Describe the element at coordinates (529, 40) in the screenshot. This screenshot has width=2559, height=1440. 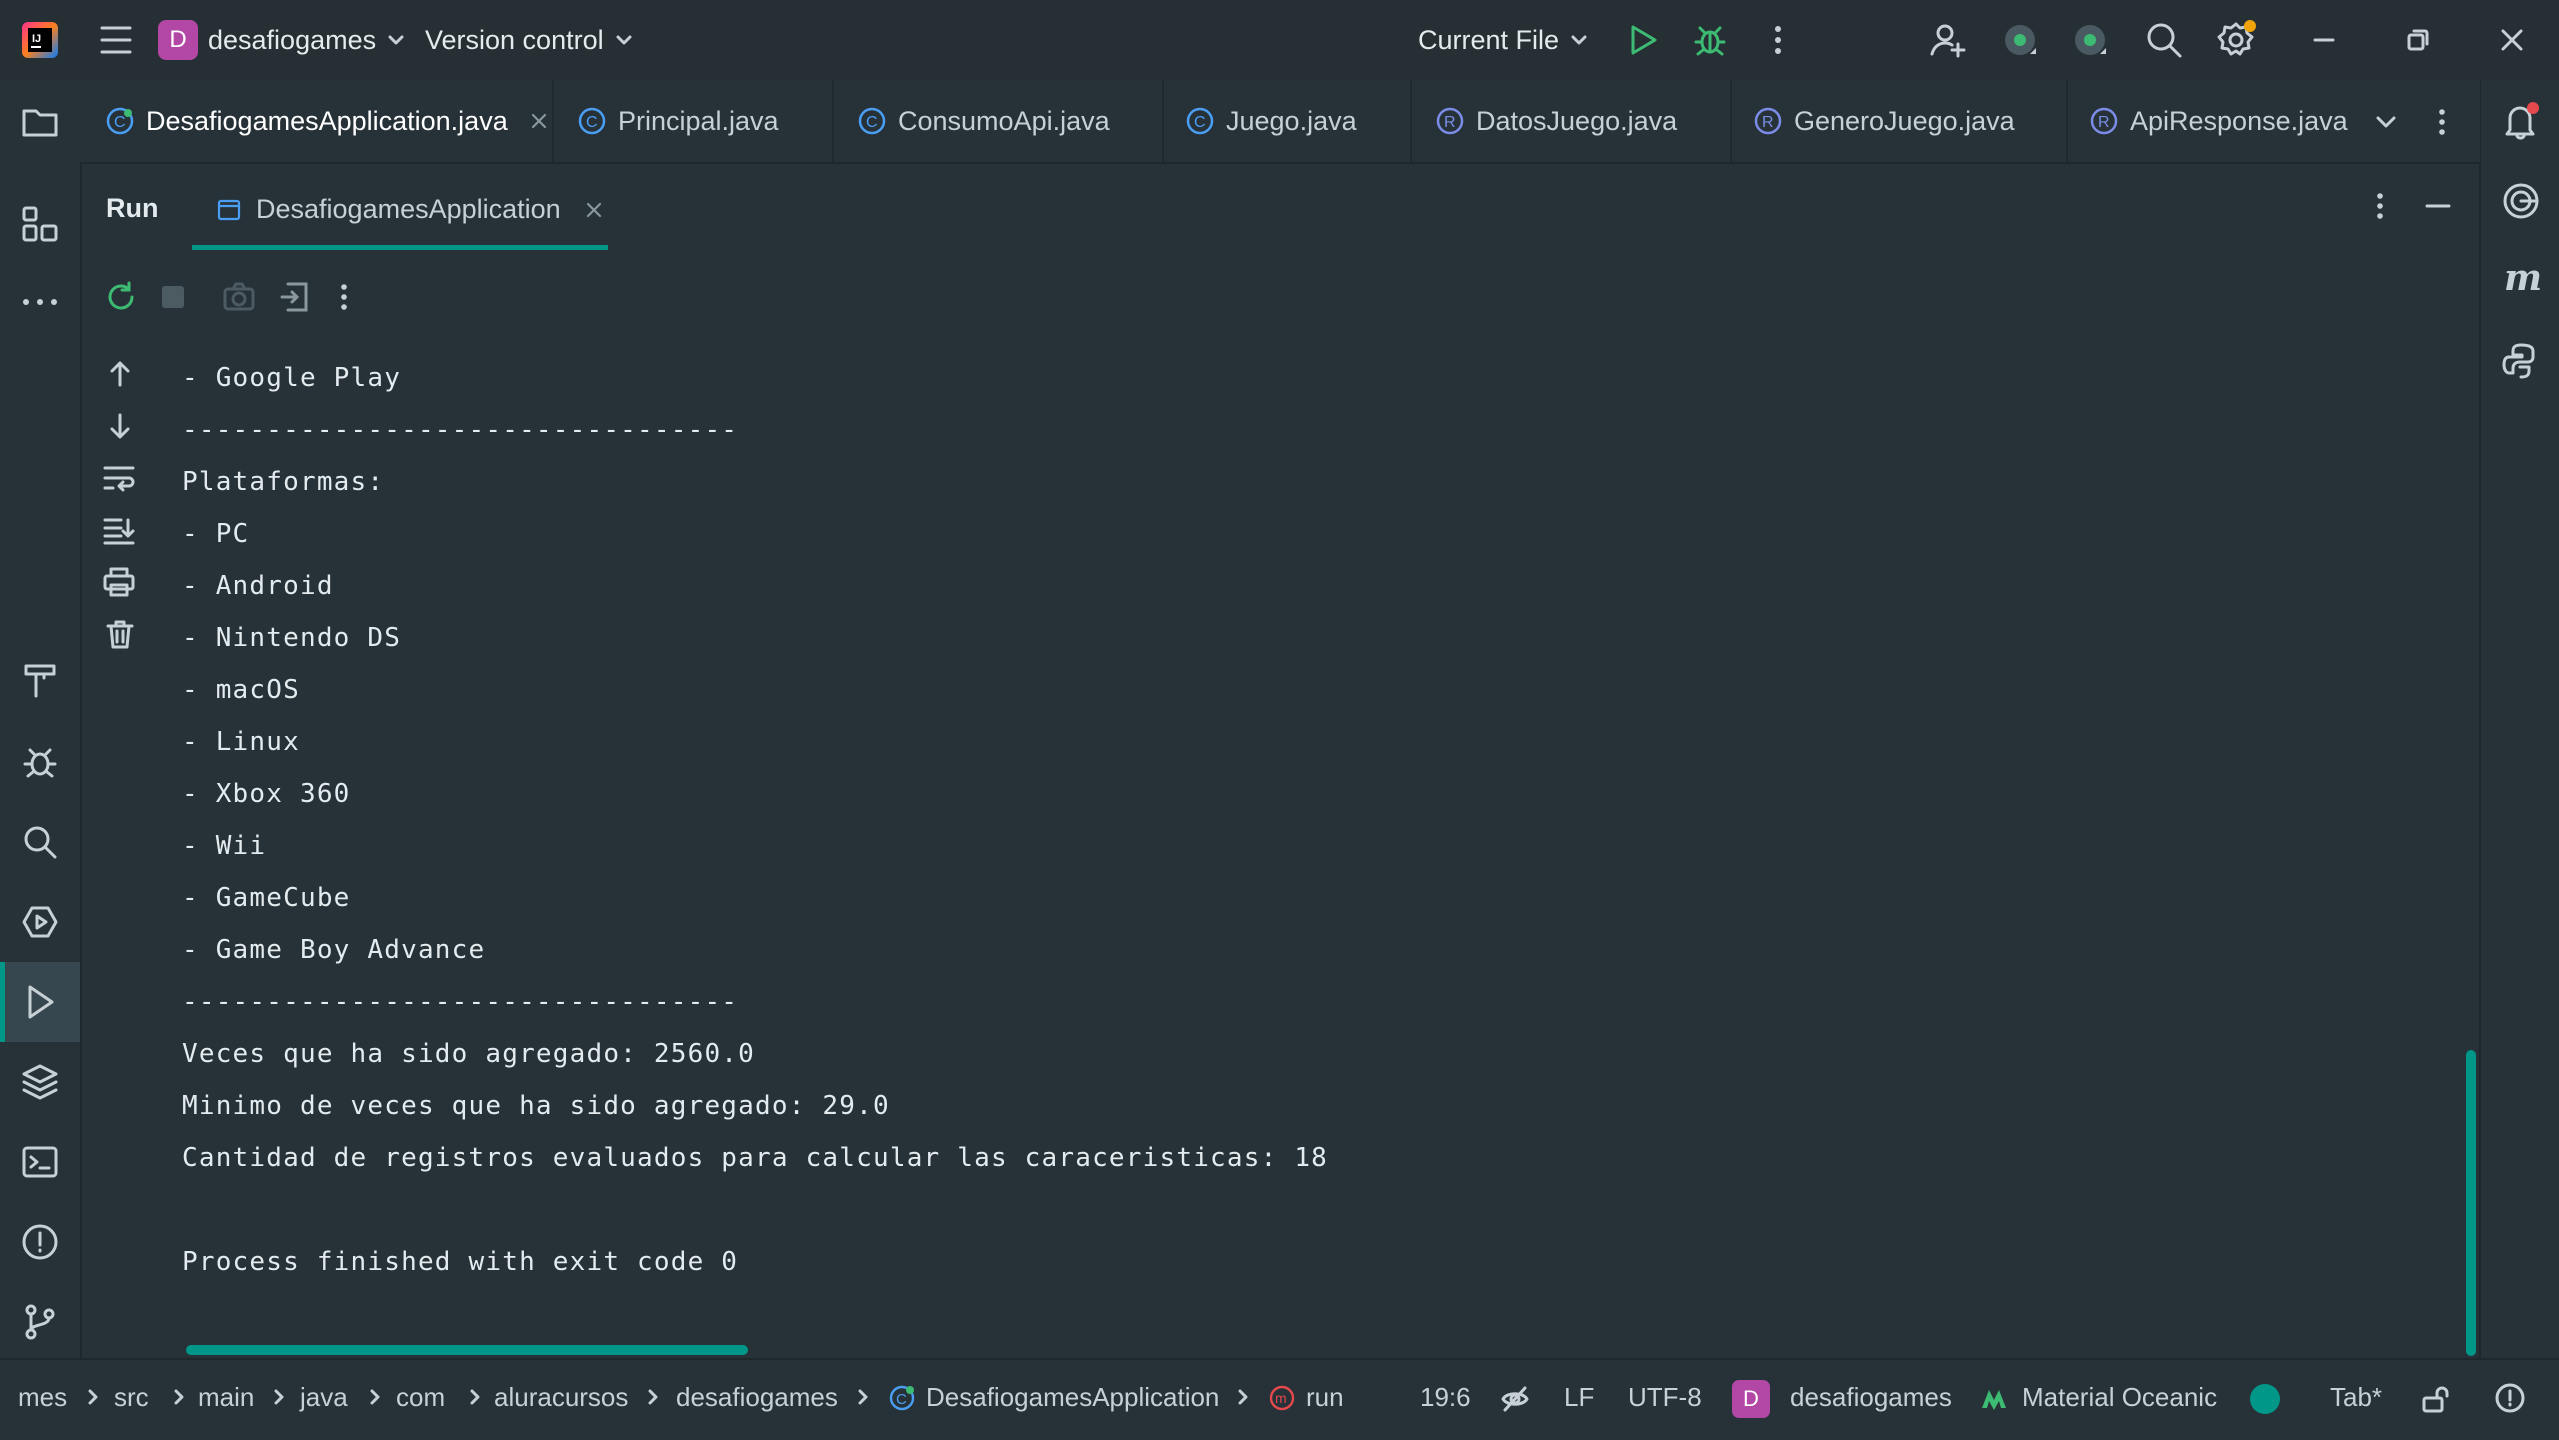
I see `version-control-menu: Version control` at that location.